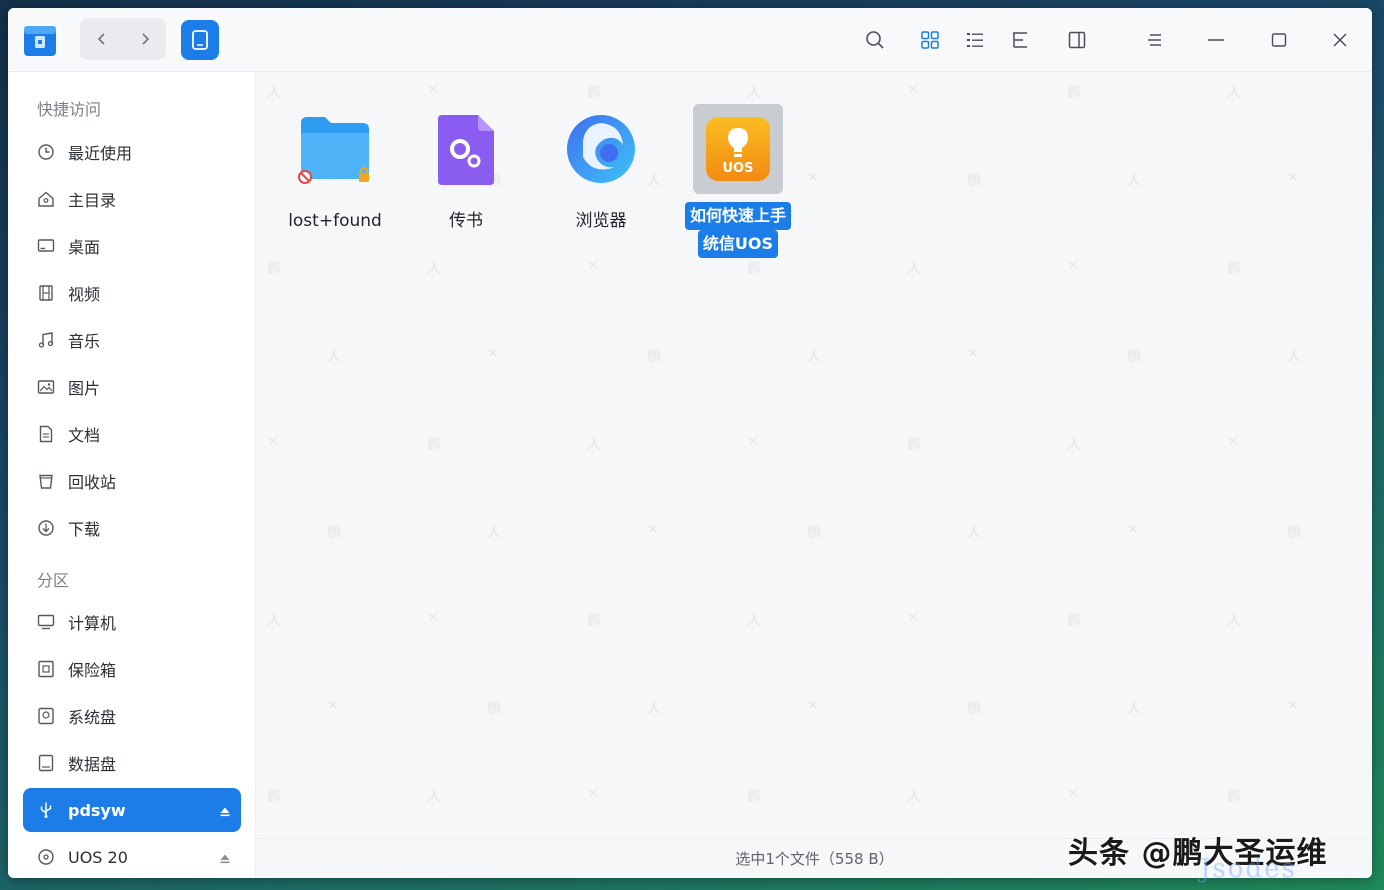 The height and width of the screenshot is (890, 1384). I want to click on sidebar-panel-icon, so click(1077, 40).